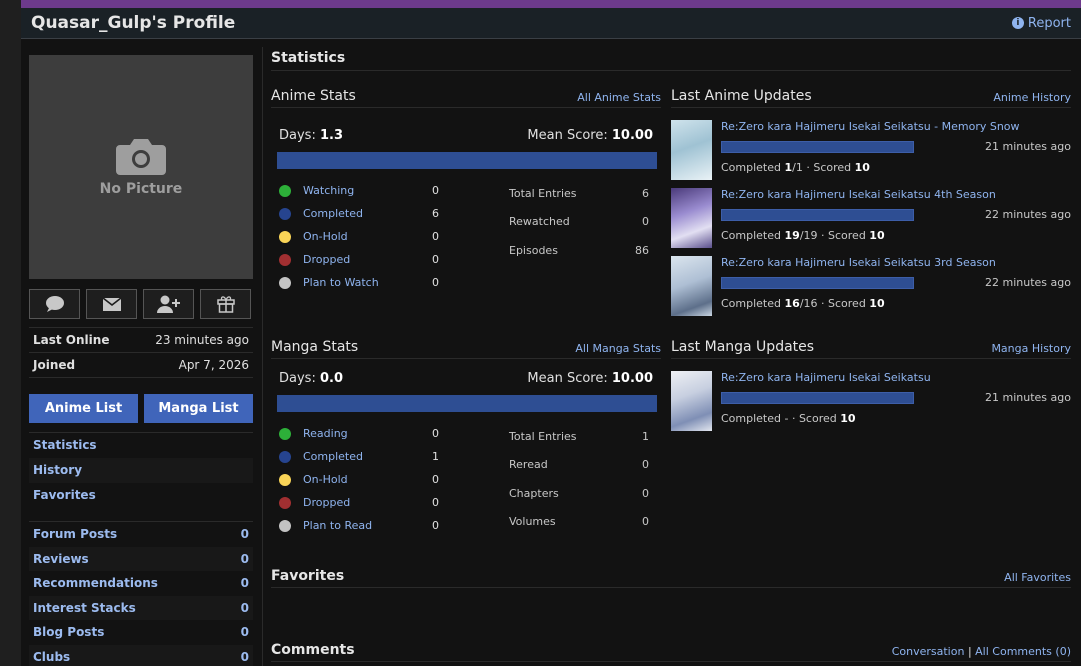  What do you see at coordinates (1028, 214) in the screenshot?
I see `update-time: 22 minutes ago` at bounding box center [1028, 214].